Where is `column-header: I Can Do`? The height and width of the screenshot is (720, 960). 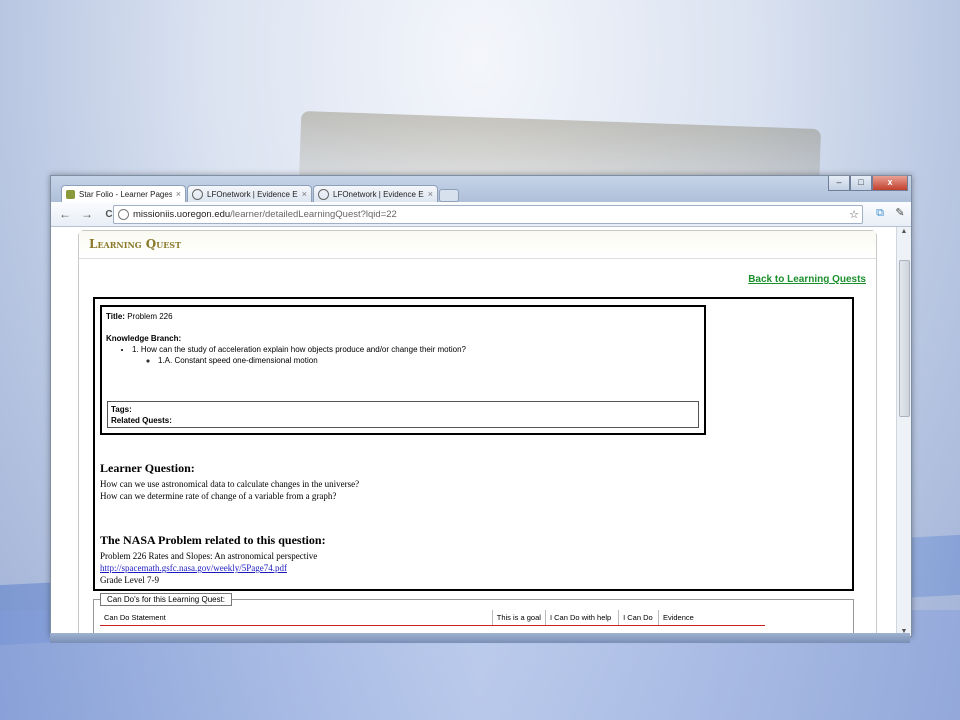
column-header: I Can Do is located at coordinates (638, 618).